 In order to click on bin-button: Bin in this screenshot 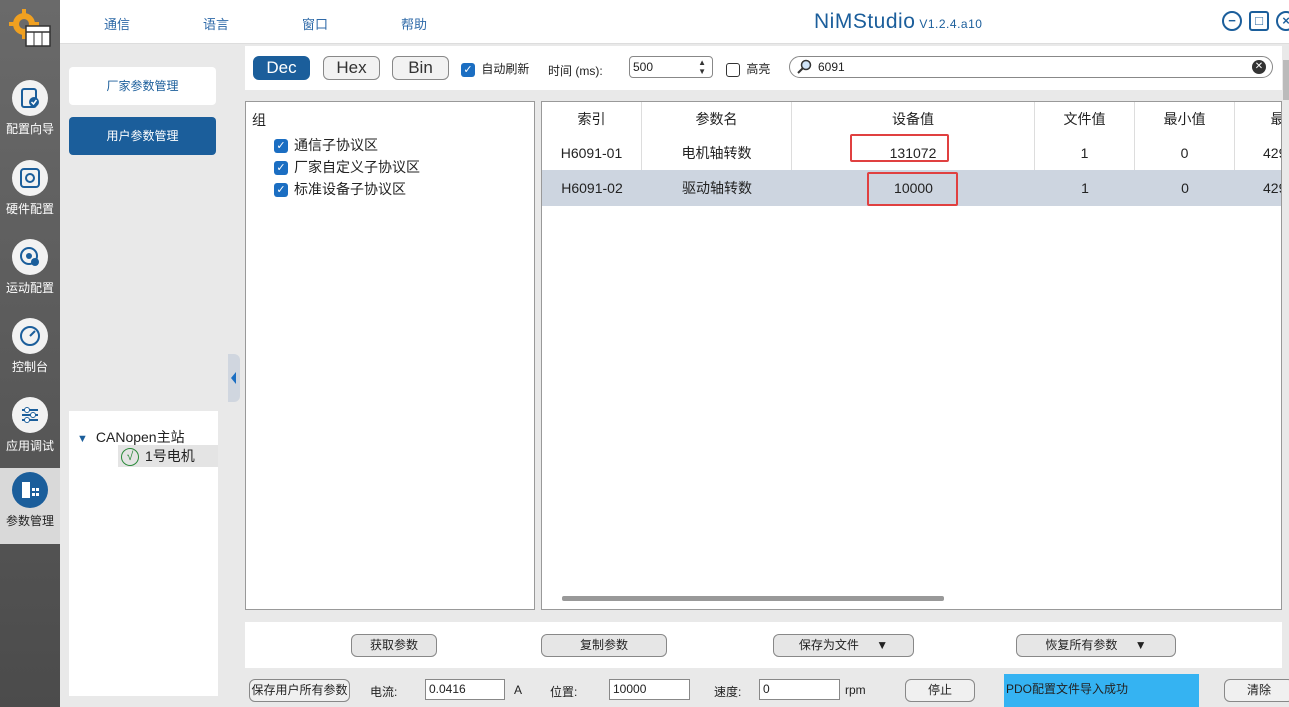, I will do `click(420, 68)`.